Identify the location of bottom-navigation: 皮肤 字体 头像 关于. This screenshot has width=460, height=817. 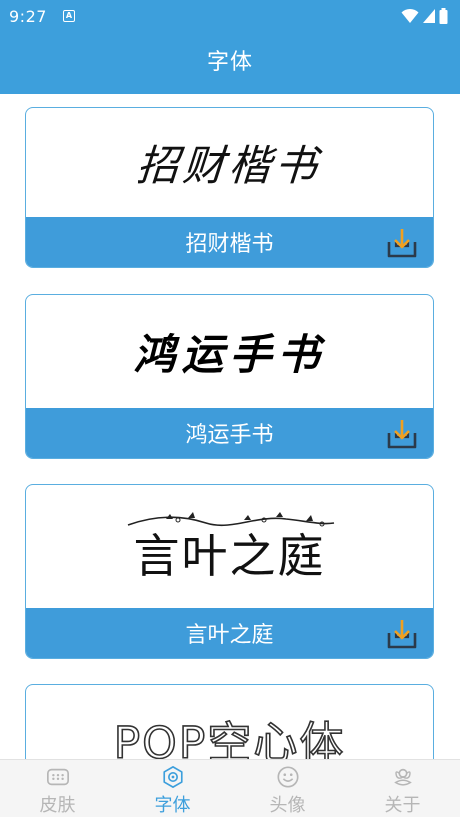
(230, 788).